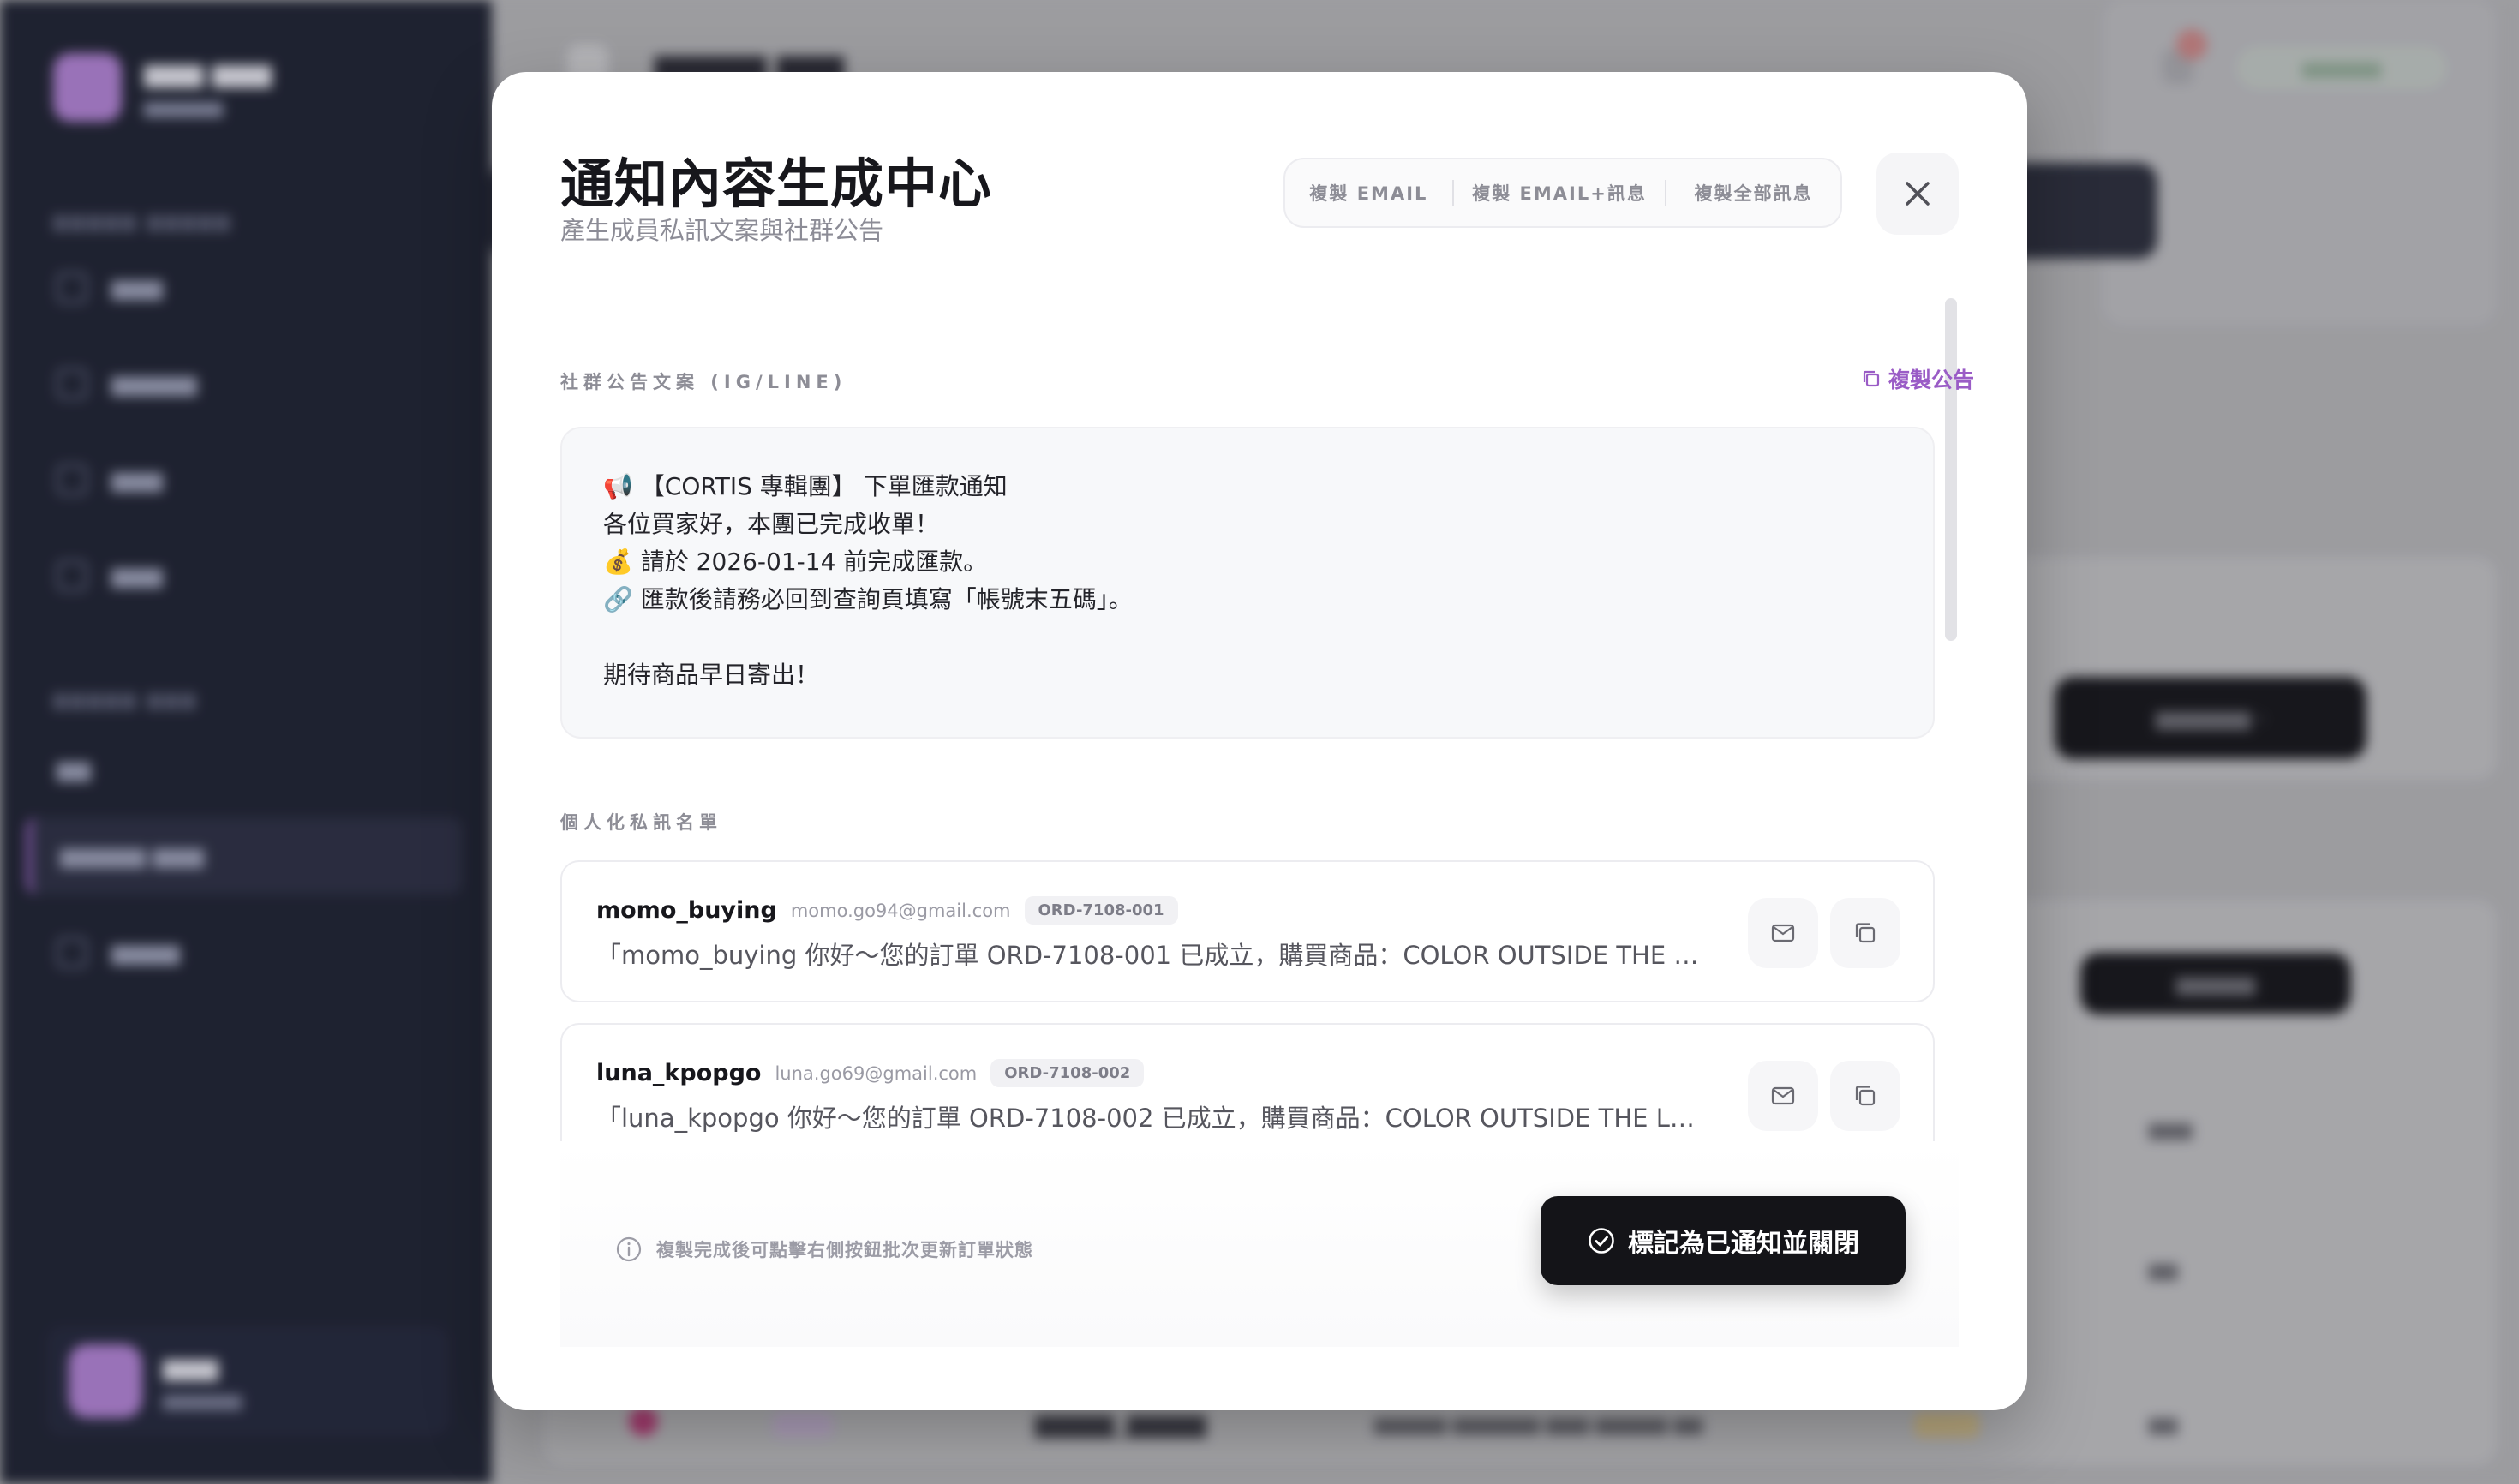 The image size is (2519, 1484). What do you see at coordinates (679, 1073) in the screenshot?
I see `message-username: luna_kpopgo` at bounding box center [679, 1073].